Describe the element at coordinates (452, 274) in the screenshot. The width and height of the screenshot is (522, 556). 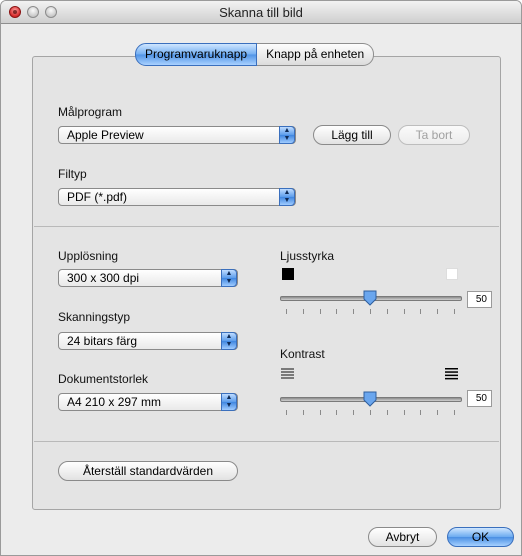
I see `white-square-icon` at that location.